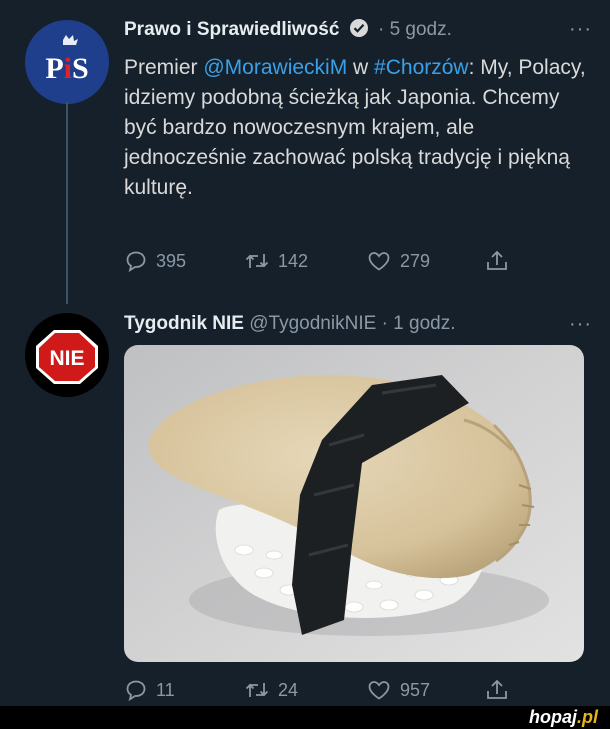 This screenshot has height=729, width=610. I want to click on watermark-tld: .pl, so click(587, 717).